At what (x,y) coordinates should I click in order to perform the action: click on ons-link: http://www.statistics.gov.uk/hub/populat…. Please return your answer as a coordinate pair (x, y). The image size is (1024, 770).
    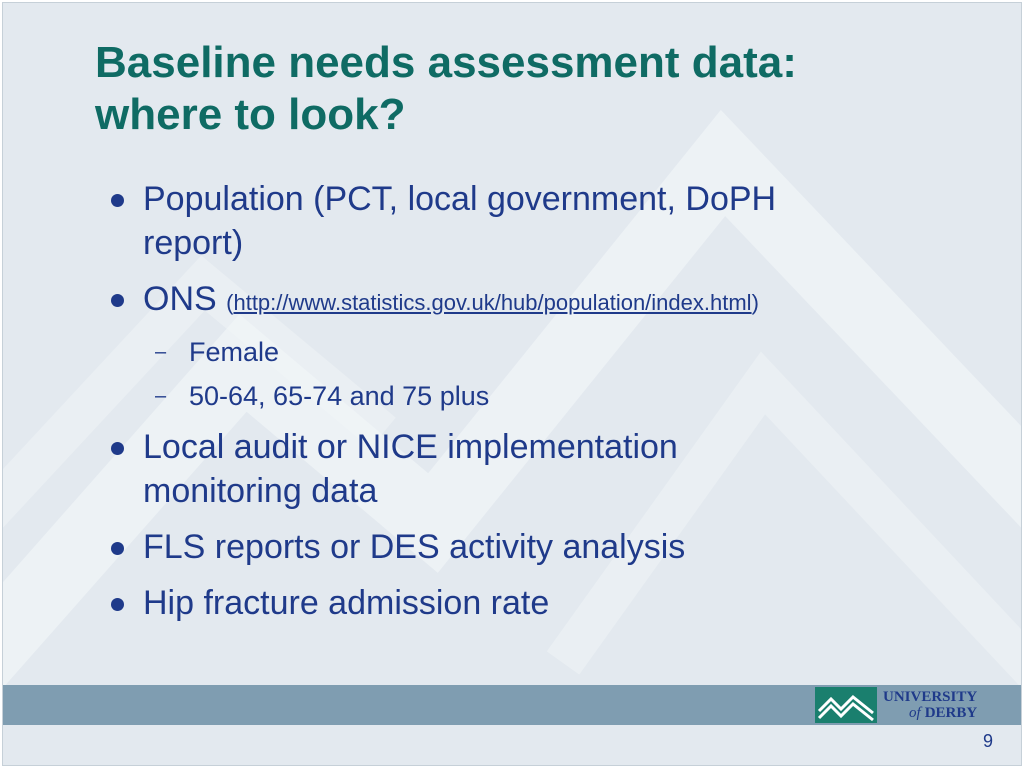
    Looking at the image, I should click on (492, 302).